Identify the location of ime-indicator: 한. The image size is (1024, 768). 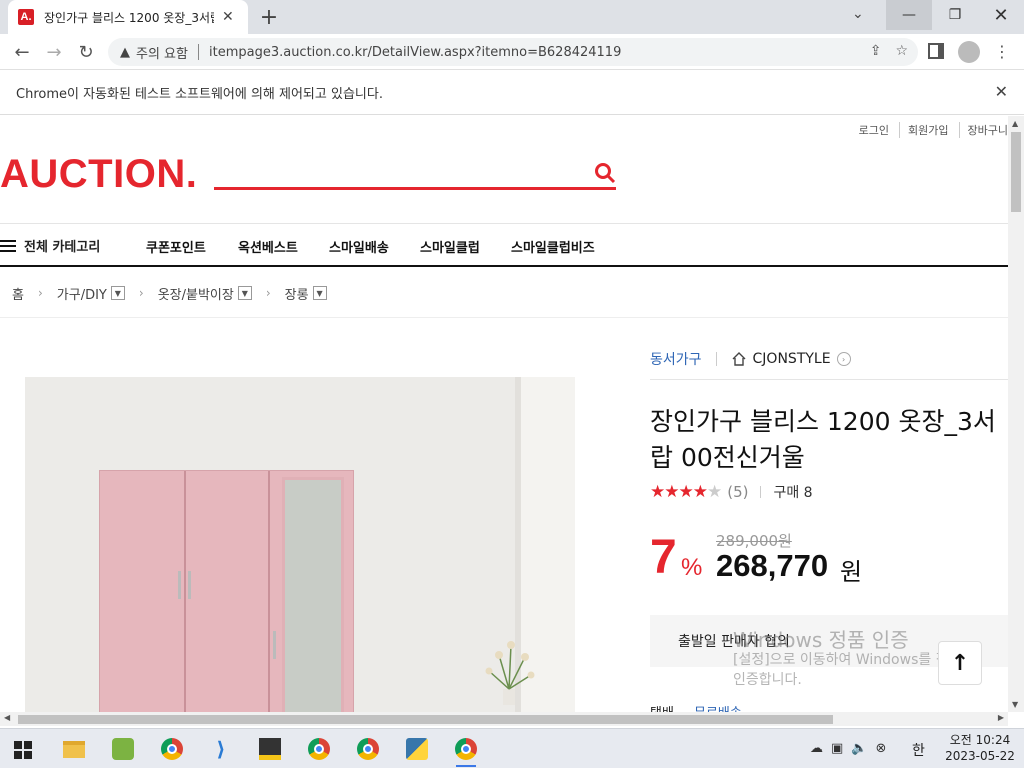
(918, 750).